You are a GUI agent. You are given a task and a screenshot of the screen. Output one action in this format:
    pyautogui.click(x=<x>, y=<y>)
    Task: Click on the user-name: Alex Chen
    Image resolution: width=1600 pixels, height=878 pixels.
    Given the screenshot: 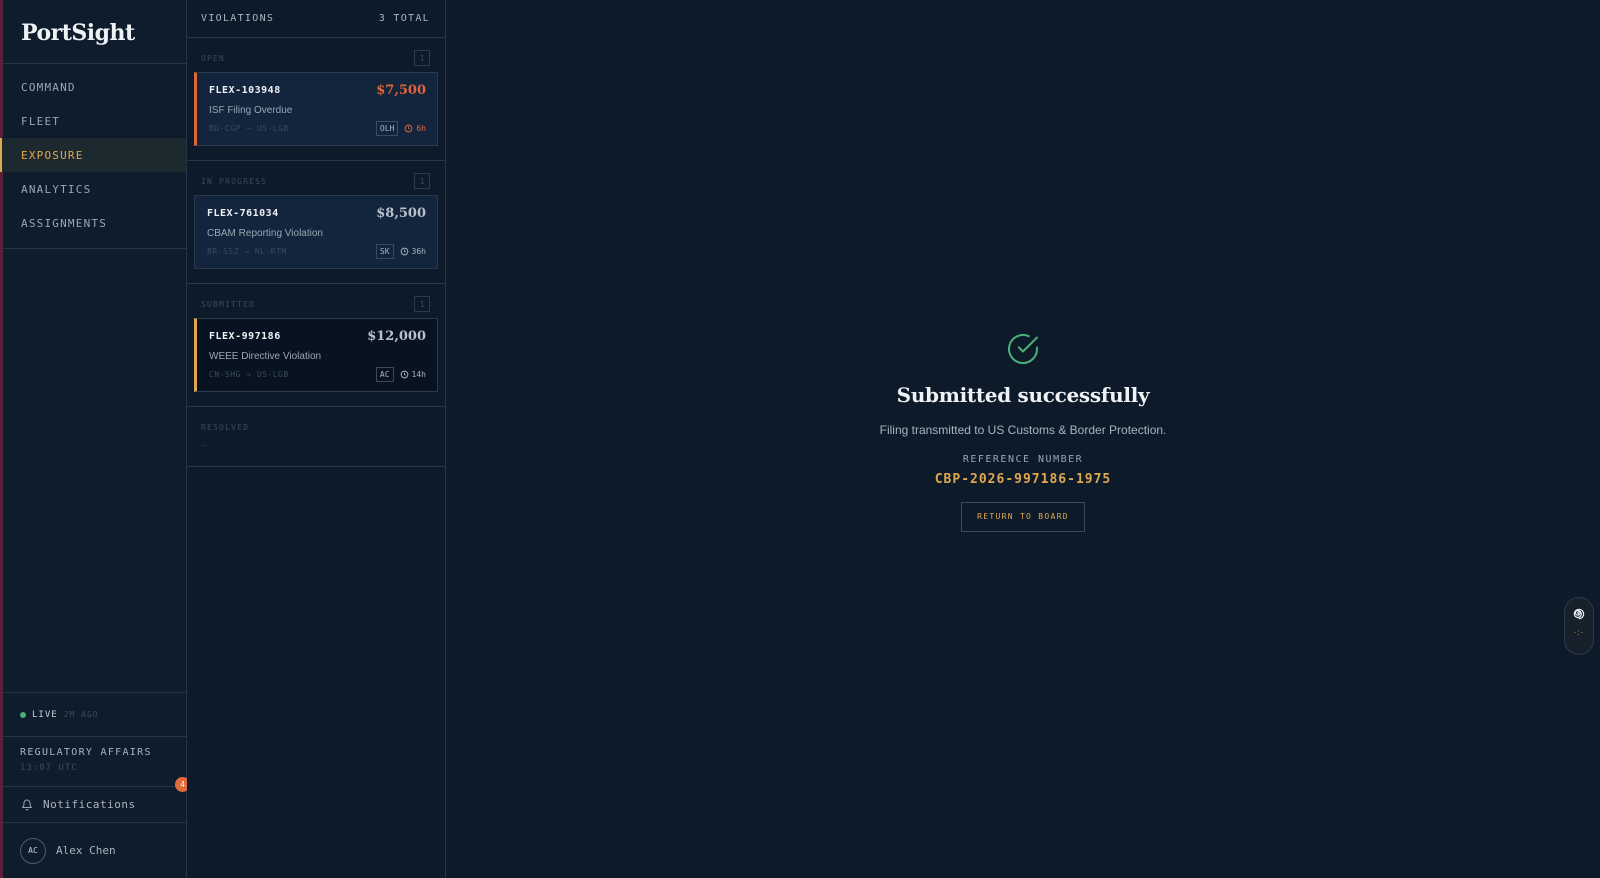 What is the action you would take?
    pyautogui.click(x=86, y=850)
    